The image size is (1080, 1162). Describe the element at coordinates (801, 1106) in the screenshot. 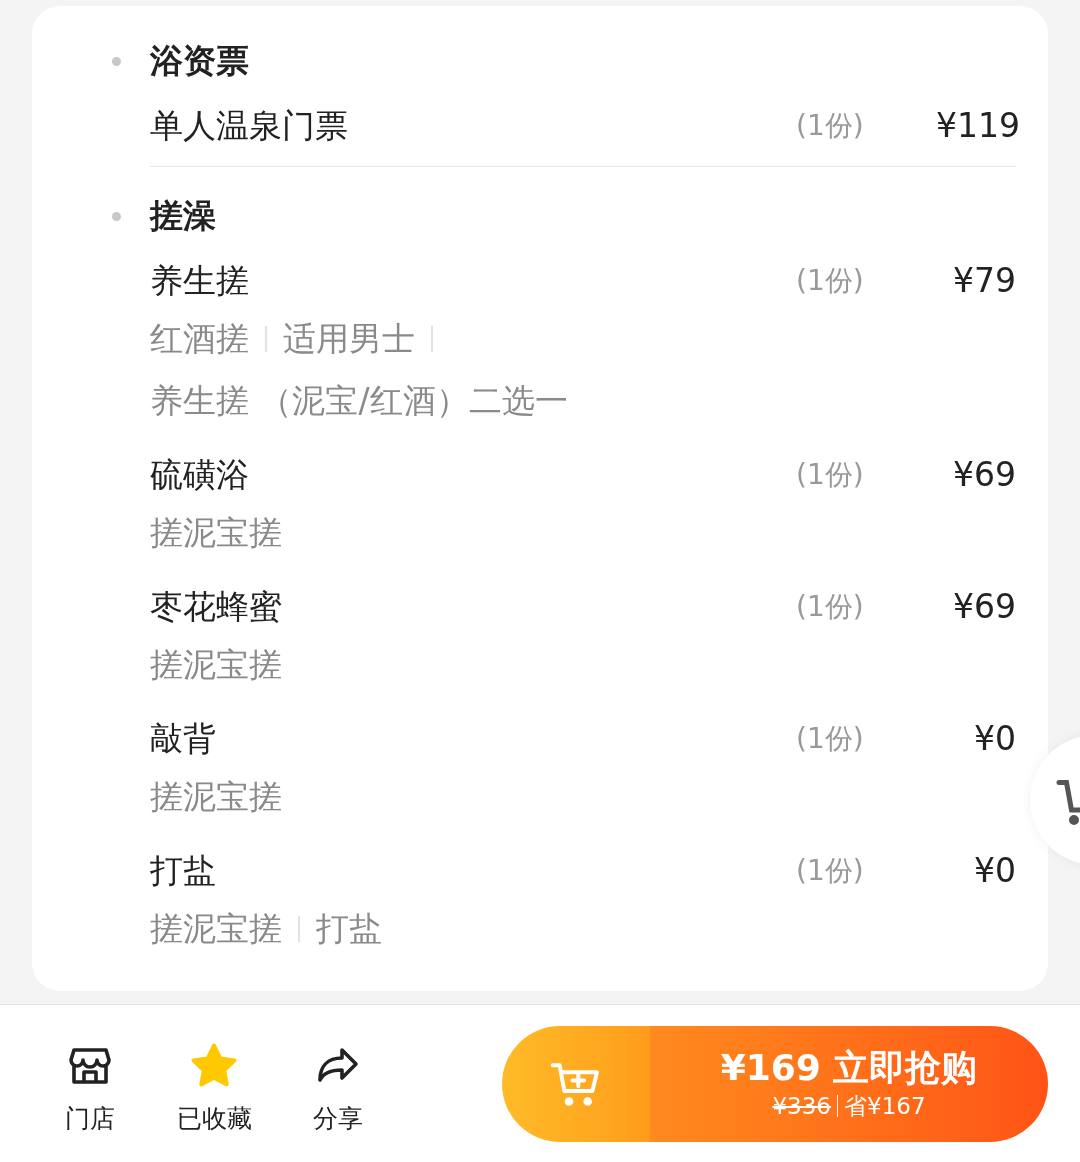

I see `original-price: ¥336` at that location.